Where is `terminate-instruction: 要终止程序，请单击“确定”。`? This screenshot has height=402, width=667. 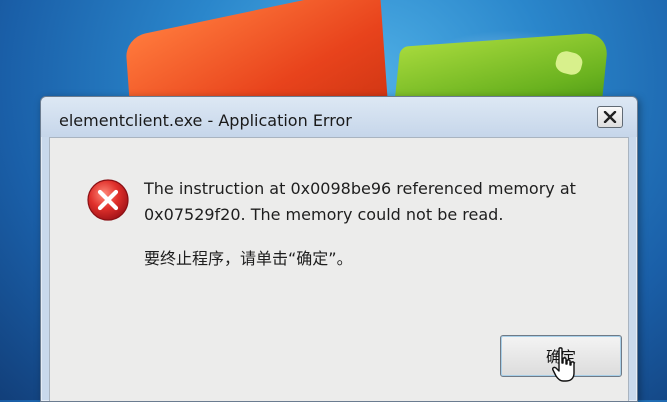 terminate-instruction: 要终止程序，请单击“确定”。 is located at coordinates (248, 258).